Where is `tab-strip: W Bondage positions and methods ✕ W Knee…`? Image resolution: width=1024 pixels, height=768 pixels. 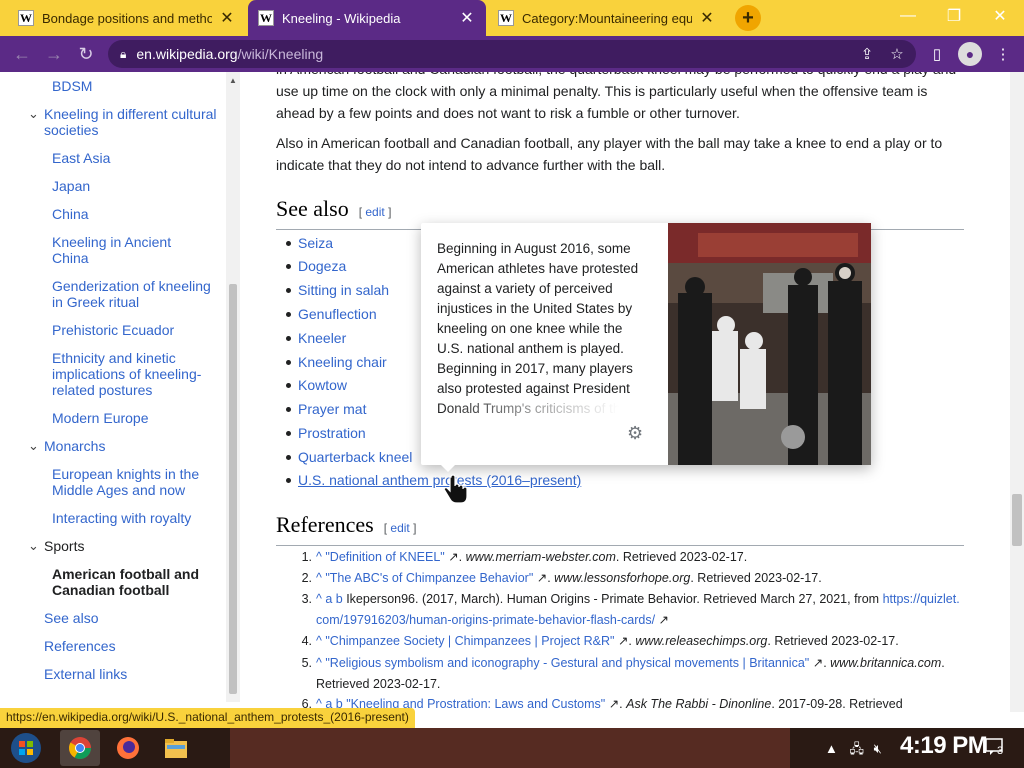
tab-strip: W Bondage positions and methods ✕ W Knee… is located at coordinates (512, 18).